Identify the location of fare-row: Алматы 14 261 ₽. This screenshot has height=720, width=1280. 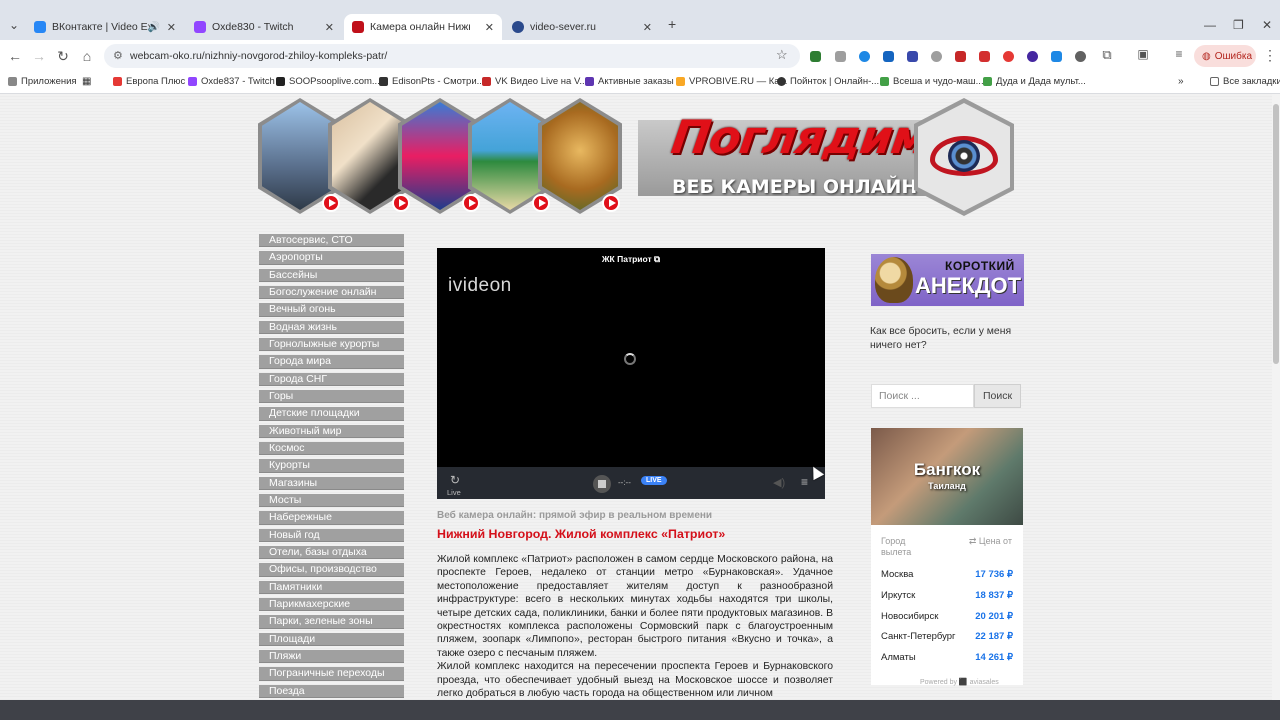
(947, 657).